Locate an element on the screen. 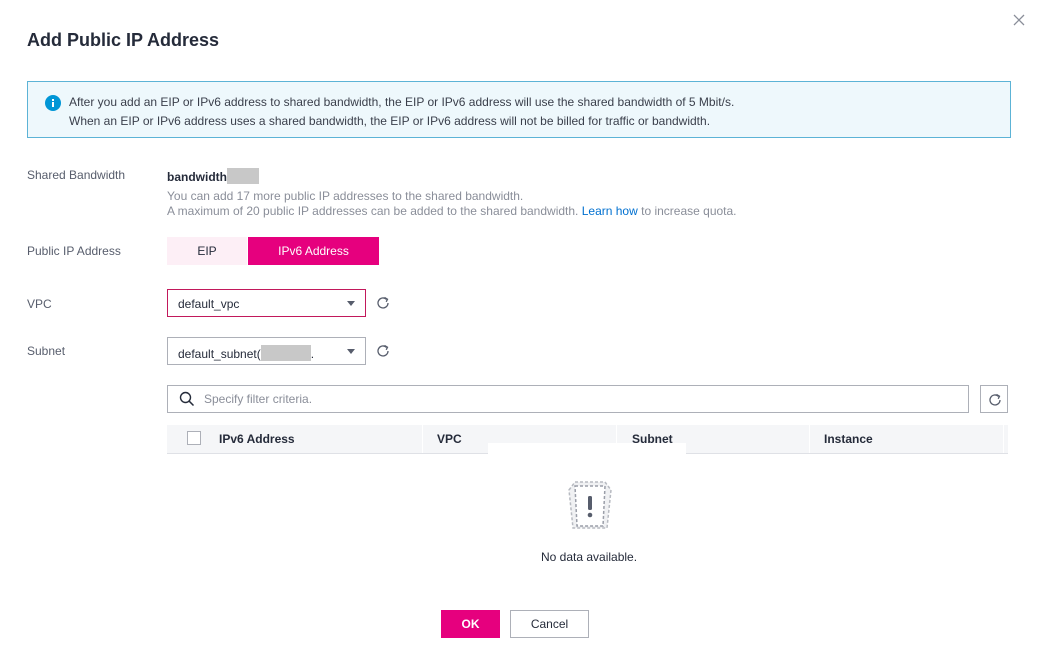 This screenshot has width=1037, height=658. header-overlay is located at coordinates (587, 448).